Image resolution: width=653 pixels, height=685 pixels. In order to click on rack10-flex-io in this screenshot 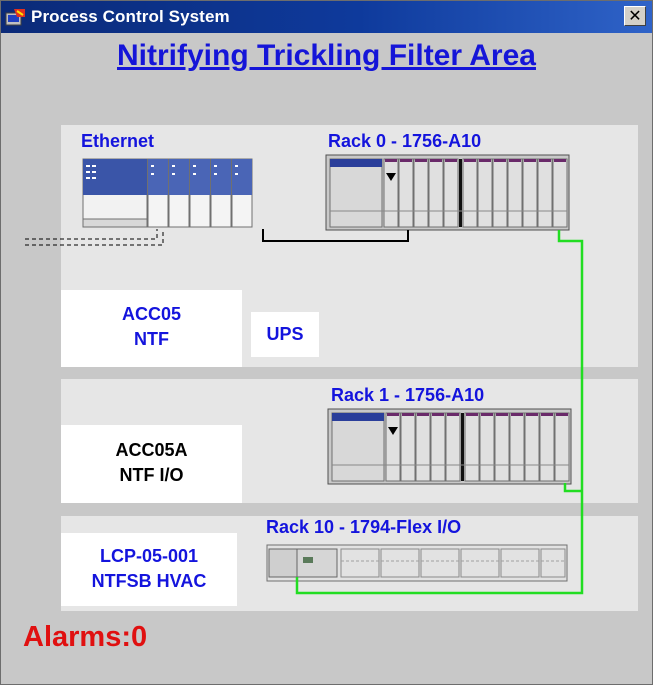, I will do `click(417, 563)`.